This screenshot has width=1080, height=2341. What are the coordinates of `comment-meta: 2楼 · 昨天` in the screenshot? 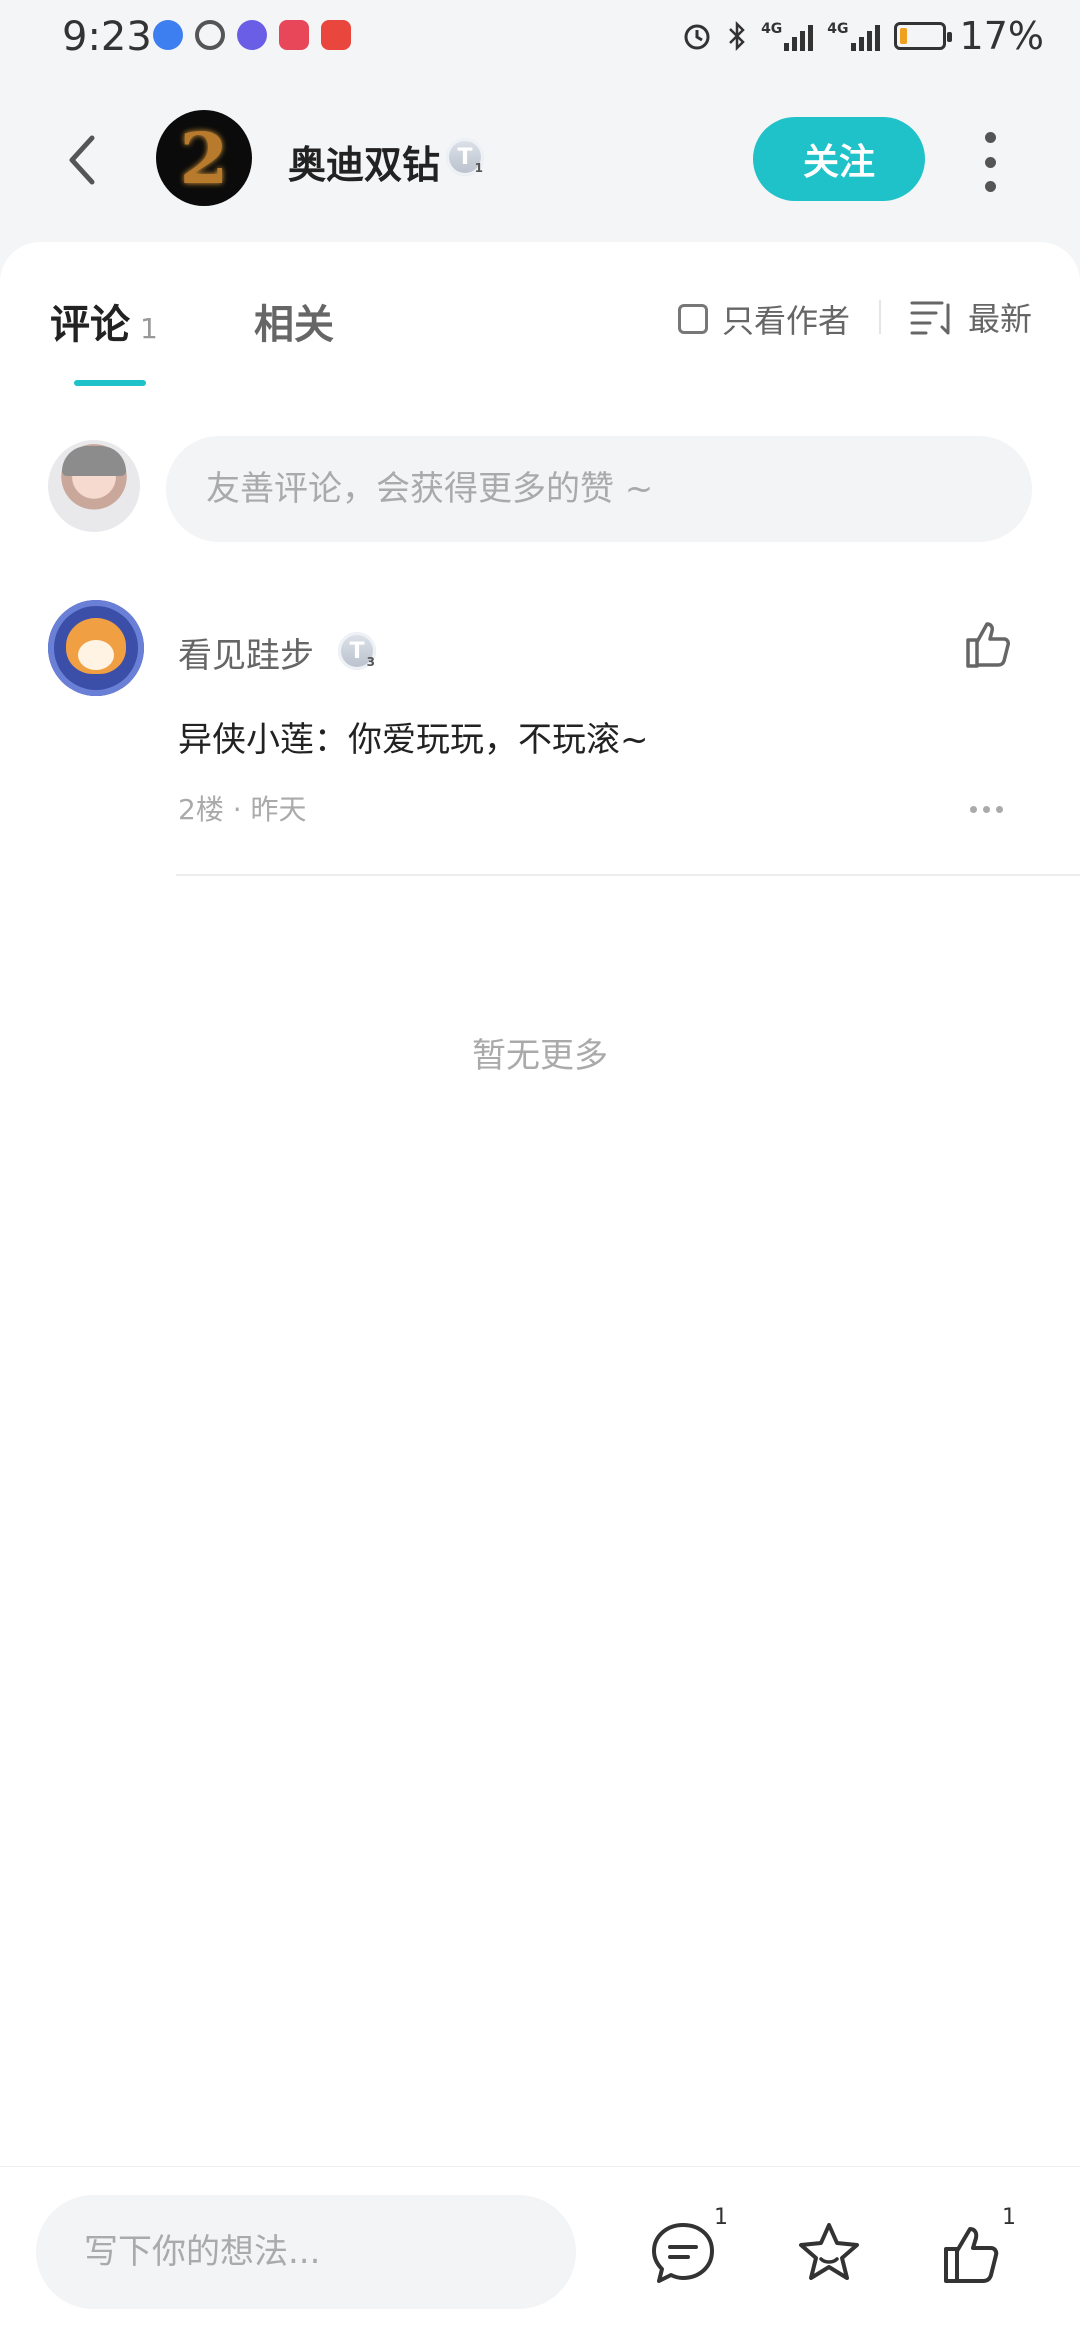 It's located at (242, 808).